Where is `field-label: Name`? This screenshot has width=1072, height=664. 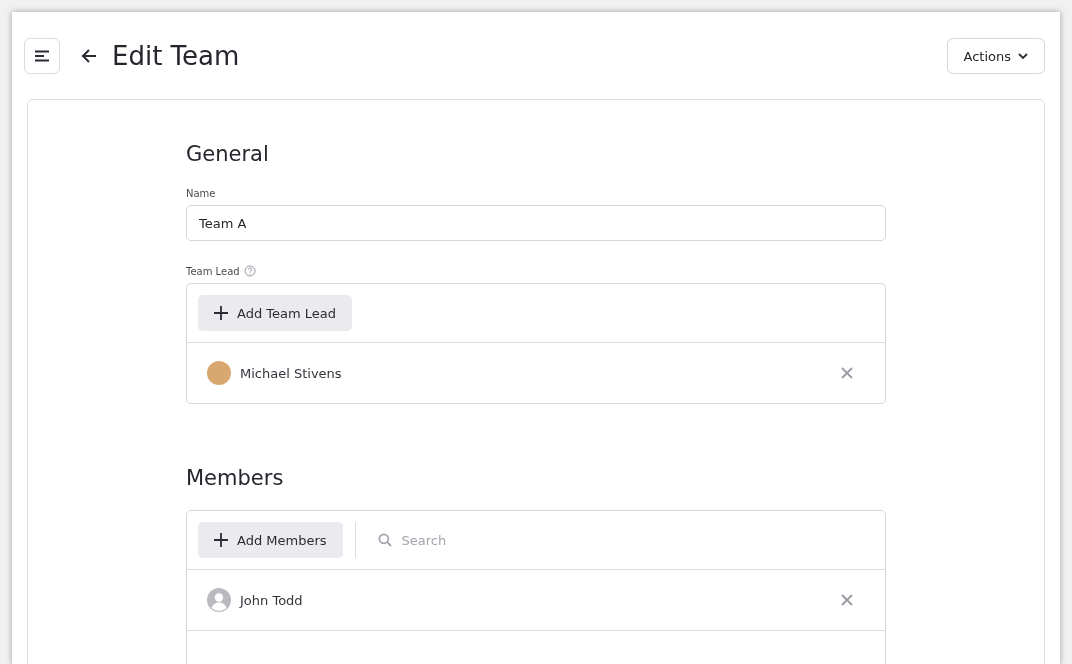
field-label: Name is located at coordinates (201, 193).